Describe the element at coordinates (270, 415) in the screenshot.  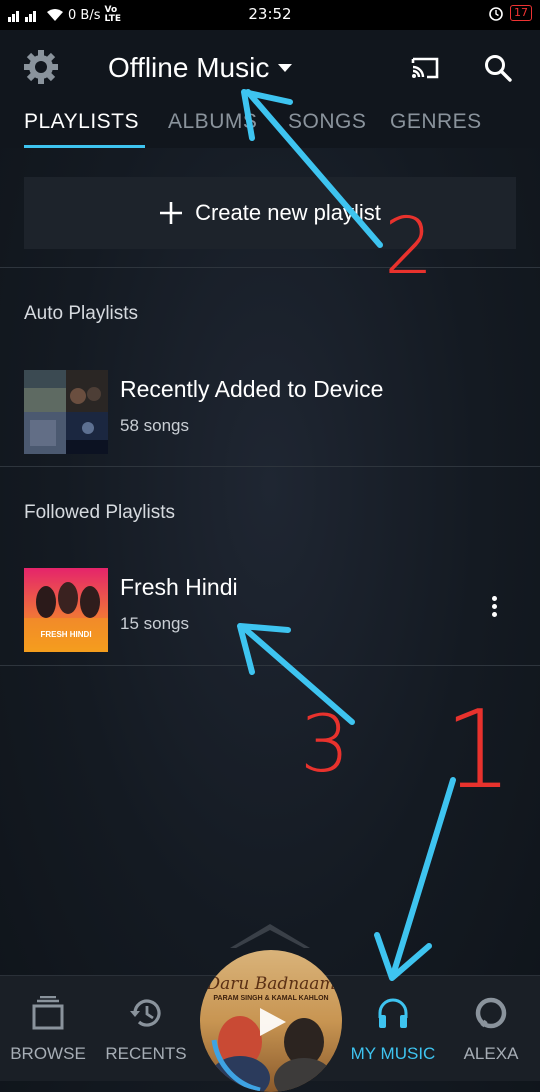
I see `playlist-row-recently-added: Recently Added to Device 58 songs` at that location.